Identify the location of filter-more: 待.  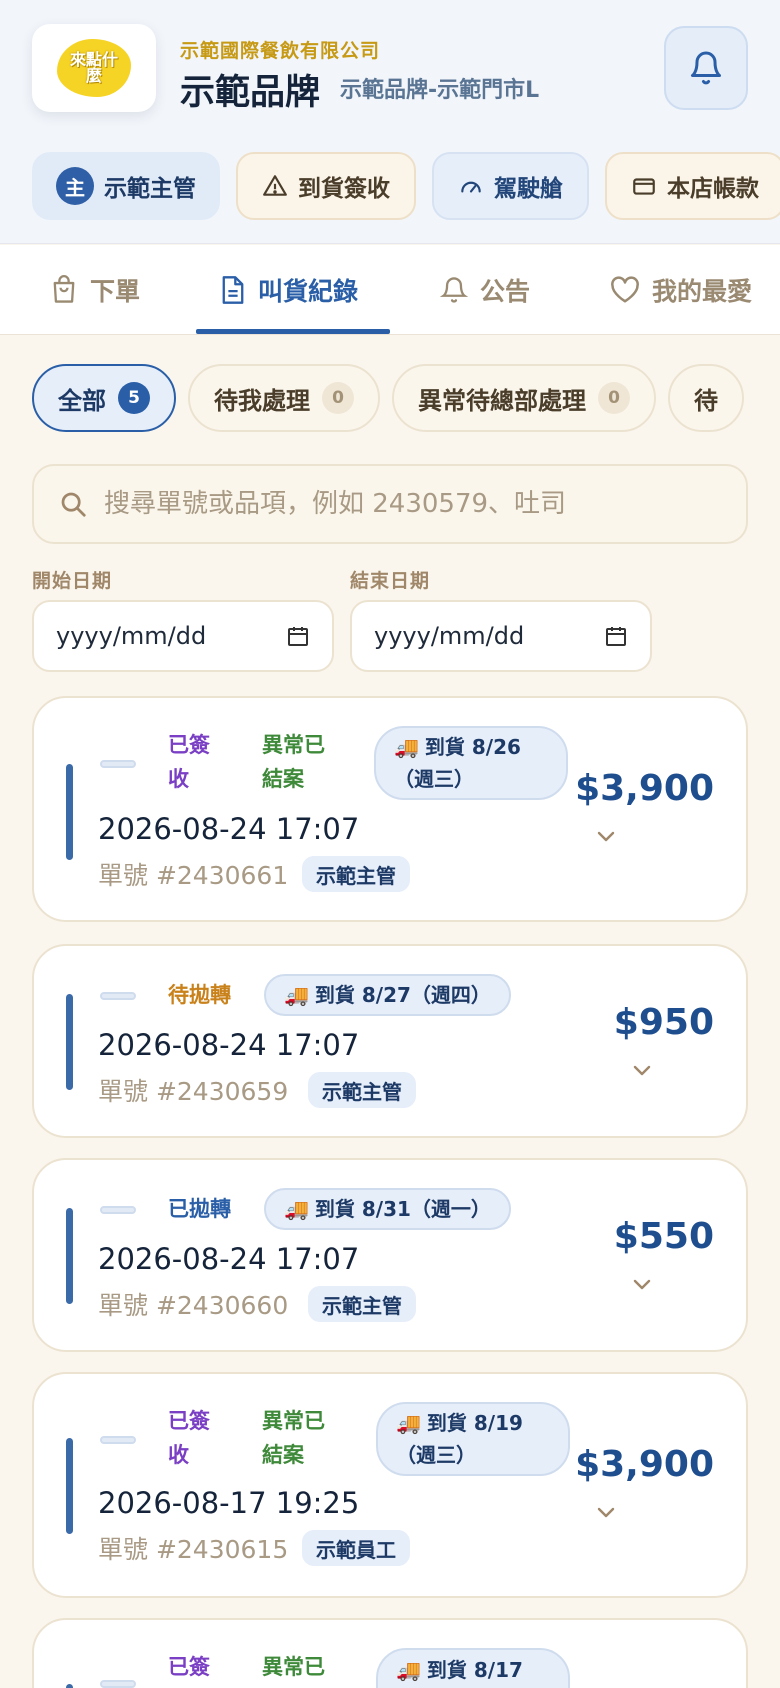
(706, 398).